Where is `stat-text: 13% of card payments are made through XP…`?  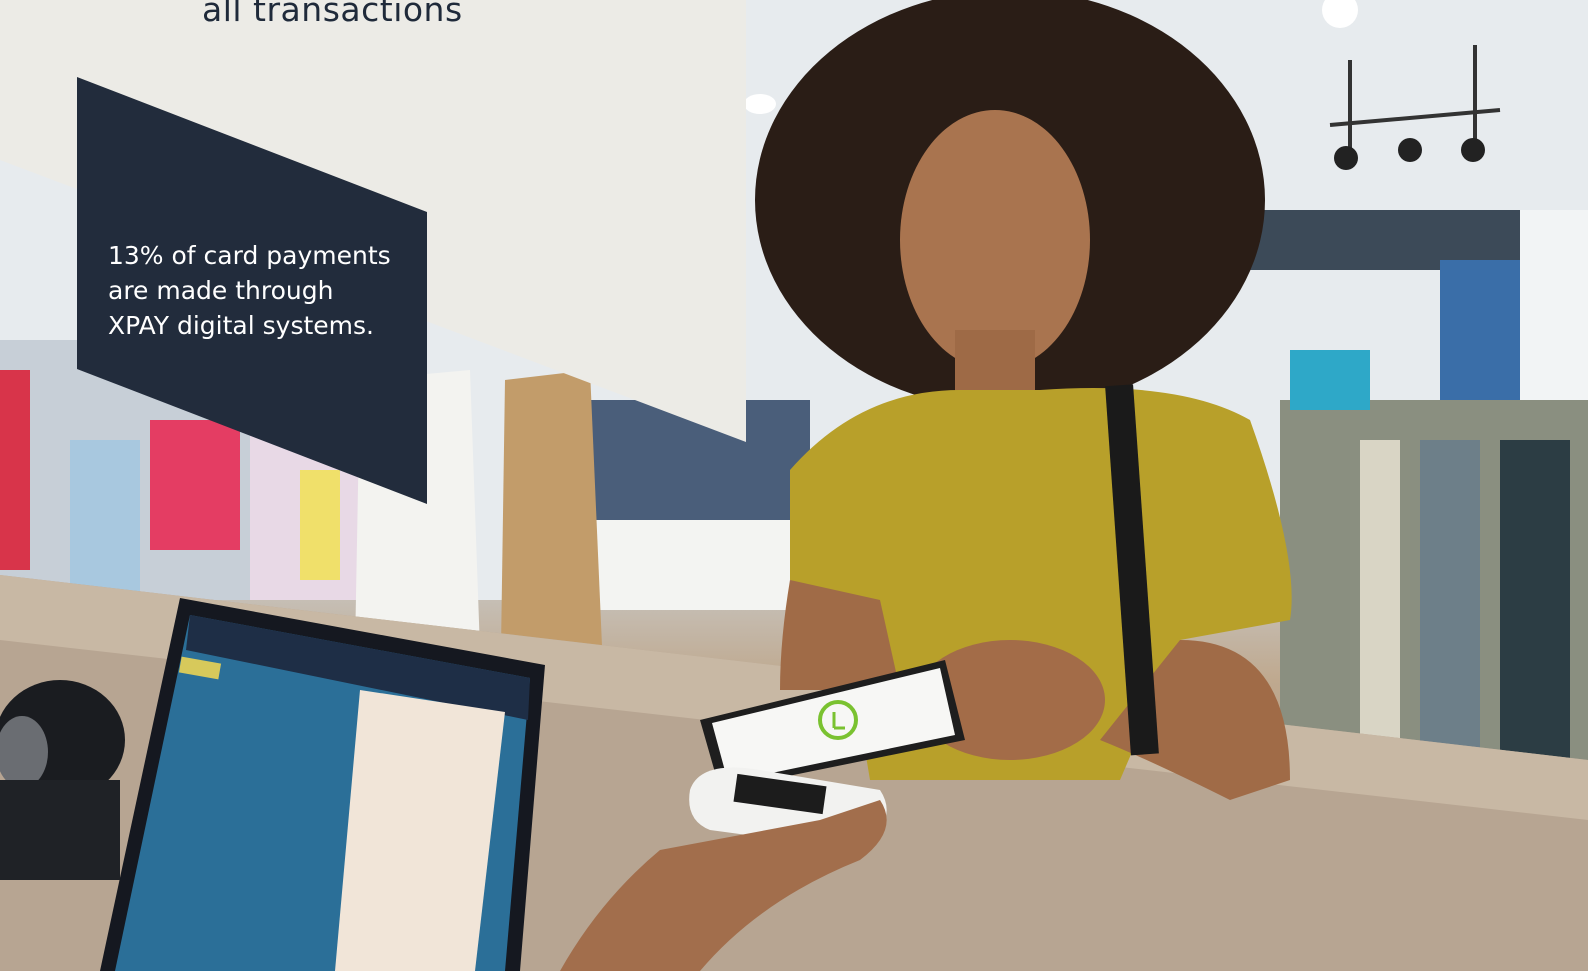 stat-text: 13% of card payments are made through XP… is located at coordinates (258, 290).